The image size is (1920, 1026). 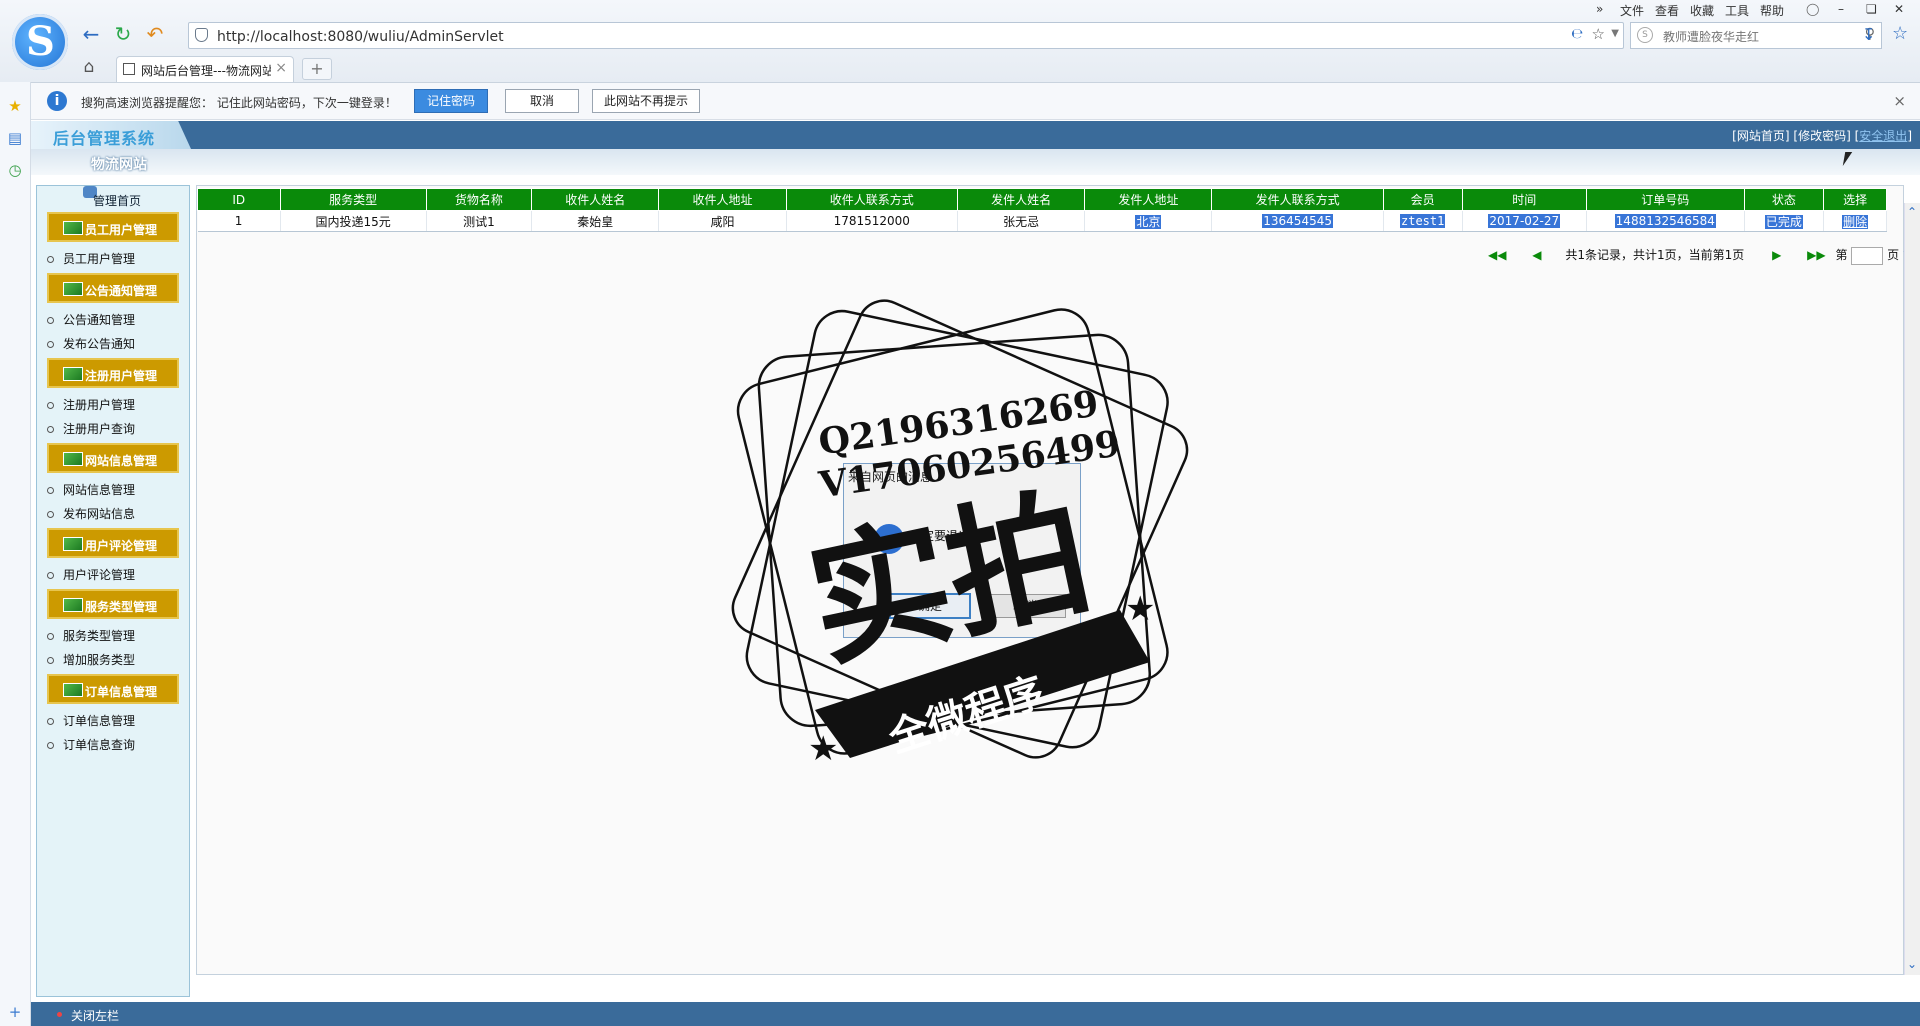 What do you see at coordinates (1536, 255) in the screenshot?
I see `prev-page-icon: ◀` at bounding box center [1536, 255].